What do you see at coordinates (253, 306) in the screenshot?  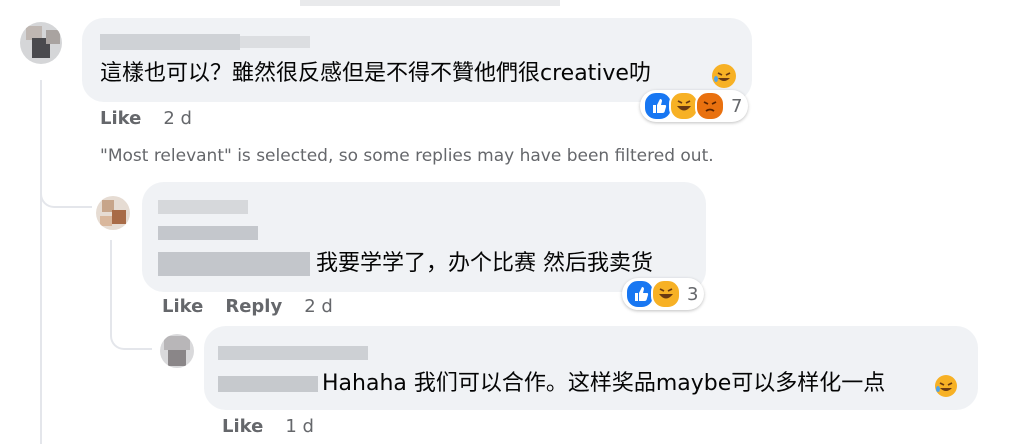 I see `reply-button: Reply` at bounding box center [253, 306].